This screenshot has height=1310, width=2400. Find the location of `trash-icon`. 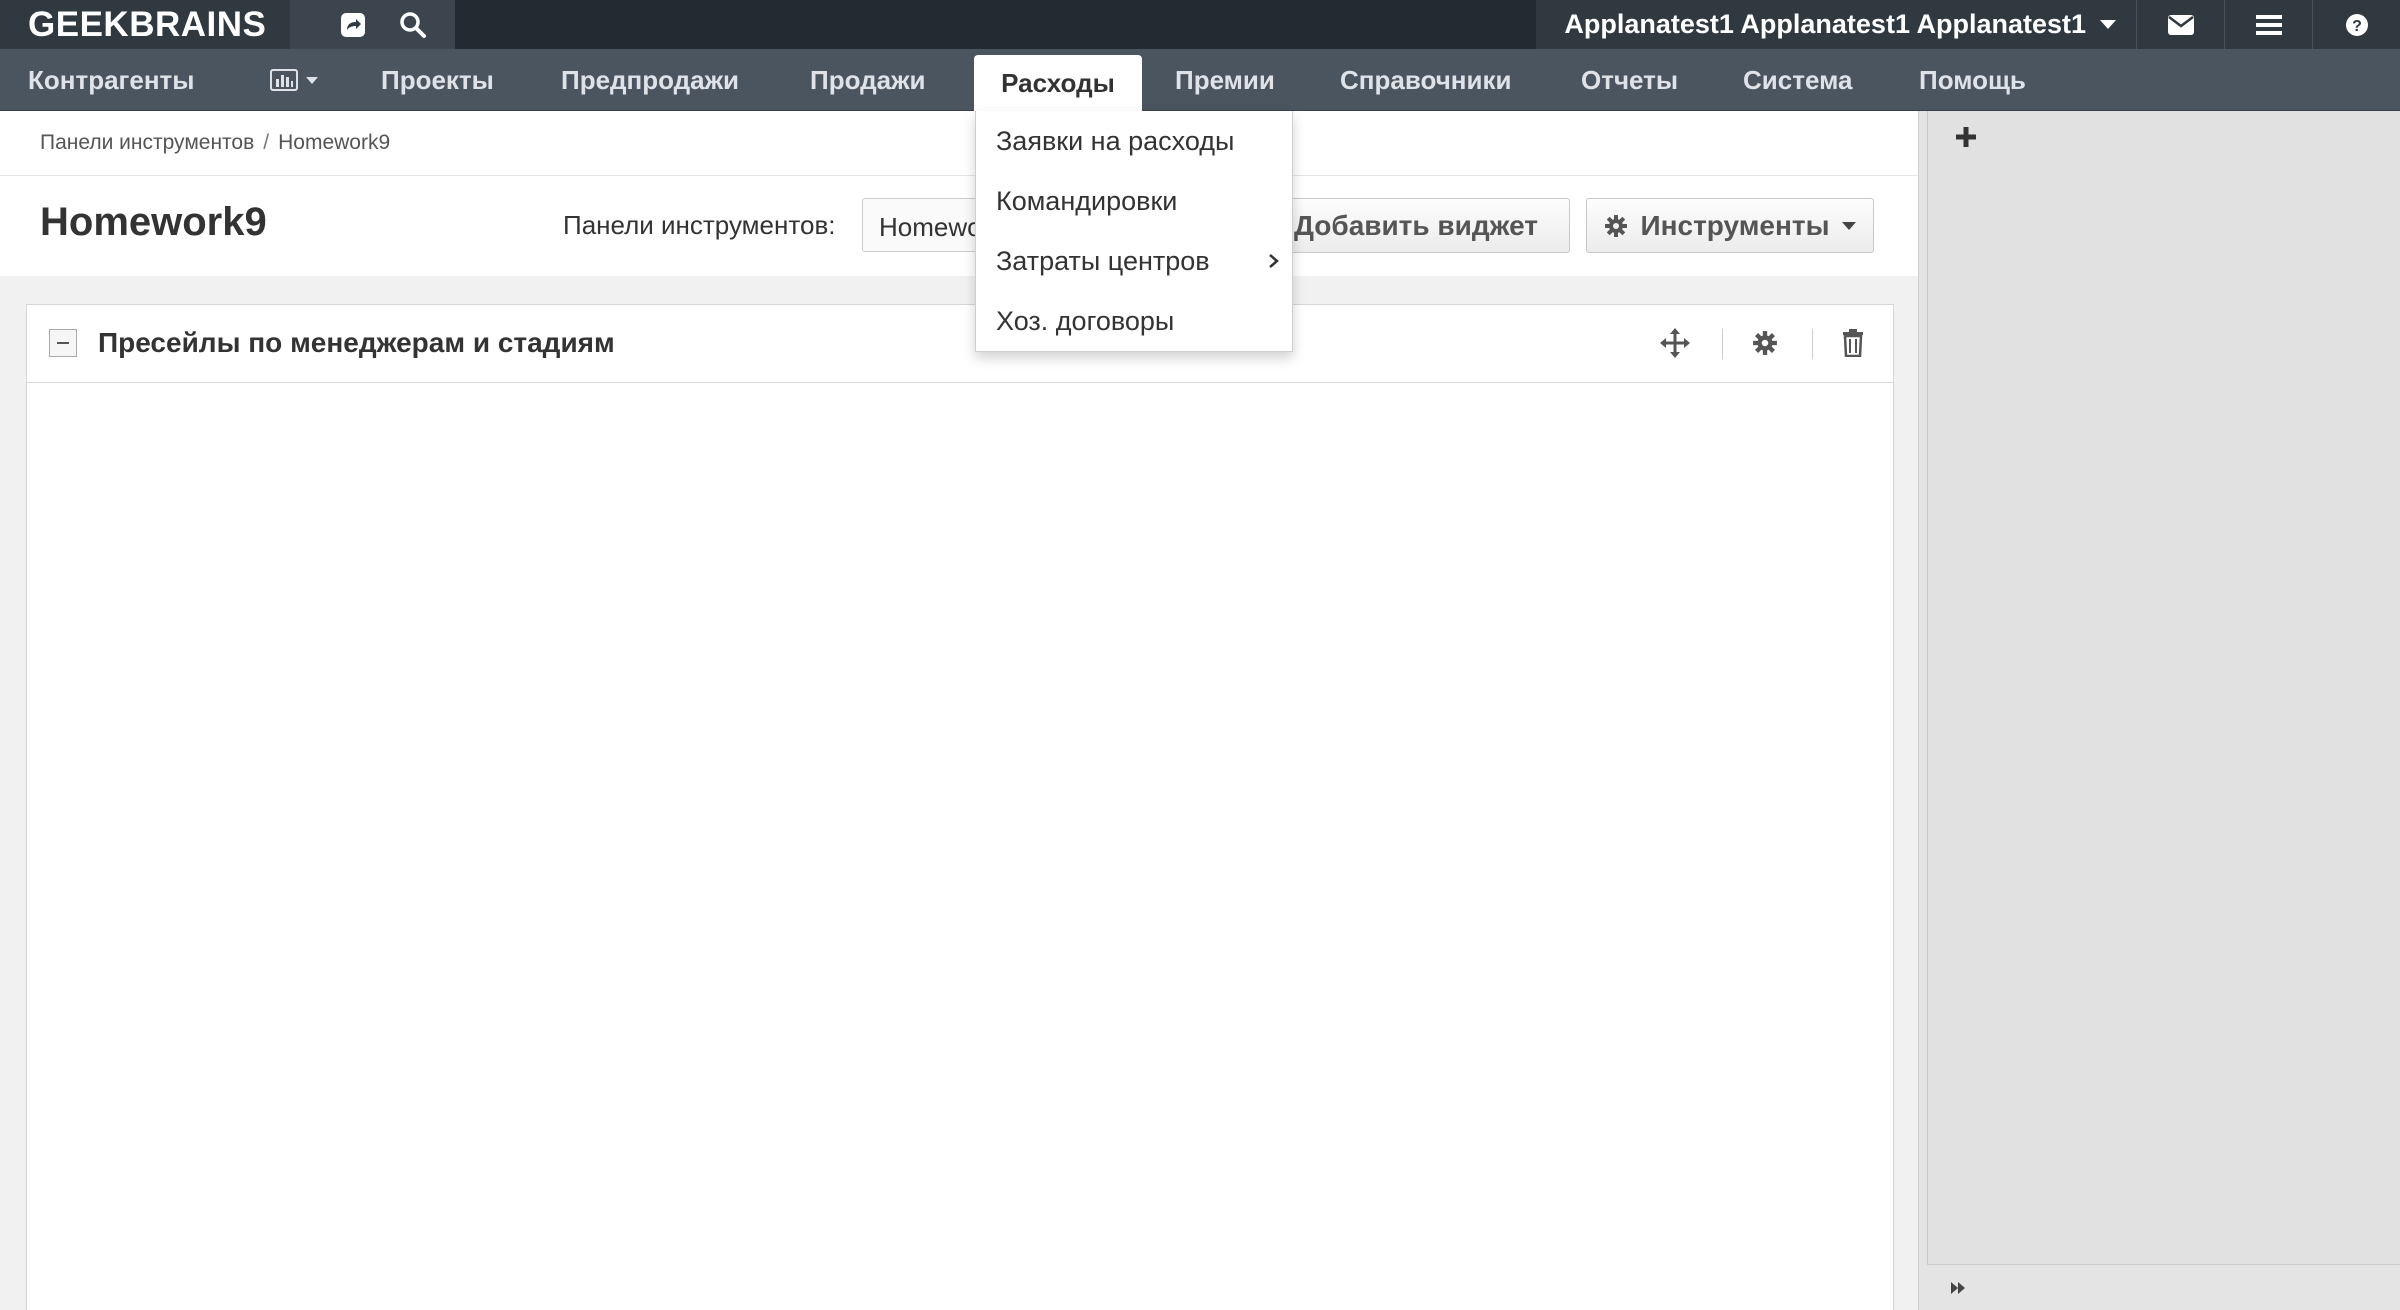

trash-icon is located at coordinates (1853, 343).